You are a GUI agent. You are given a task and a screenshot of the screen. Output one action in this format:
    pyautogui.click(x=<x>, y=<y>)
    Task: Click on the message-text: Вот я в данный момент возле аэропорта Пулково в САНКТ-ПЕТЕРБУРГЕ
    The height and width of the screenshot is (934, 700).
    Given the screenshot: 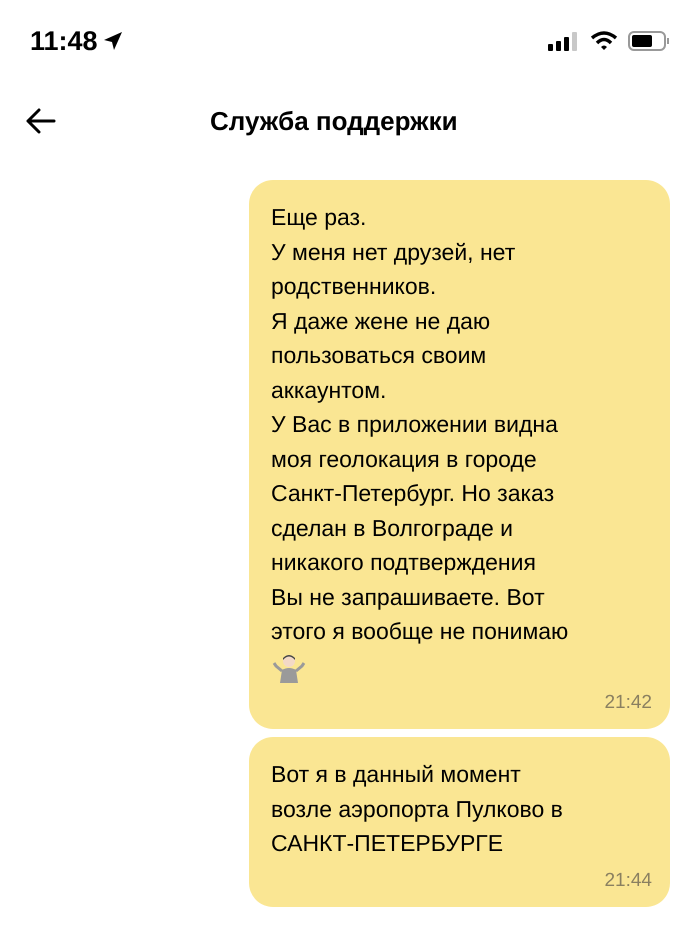 What is the action you would take?
    pyautogui.click(x=417, y=809)
    